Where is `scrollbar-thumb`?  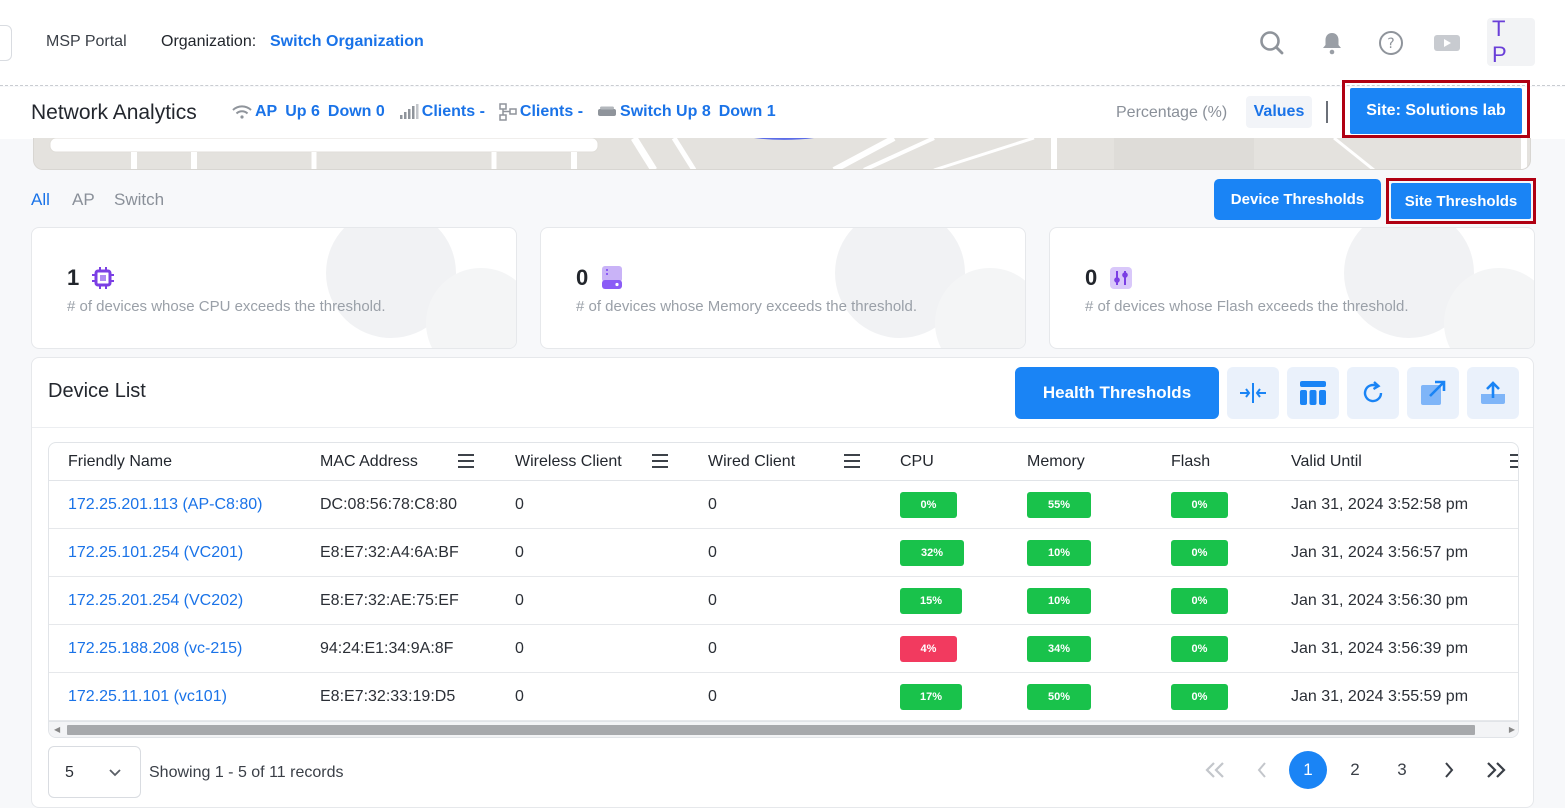 scrollbar-thumb is located at coordinates (771, 730).